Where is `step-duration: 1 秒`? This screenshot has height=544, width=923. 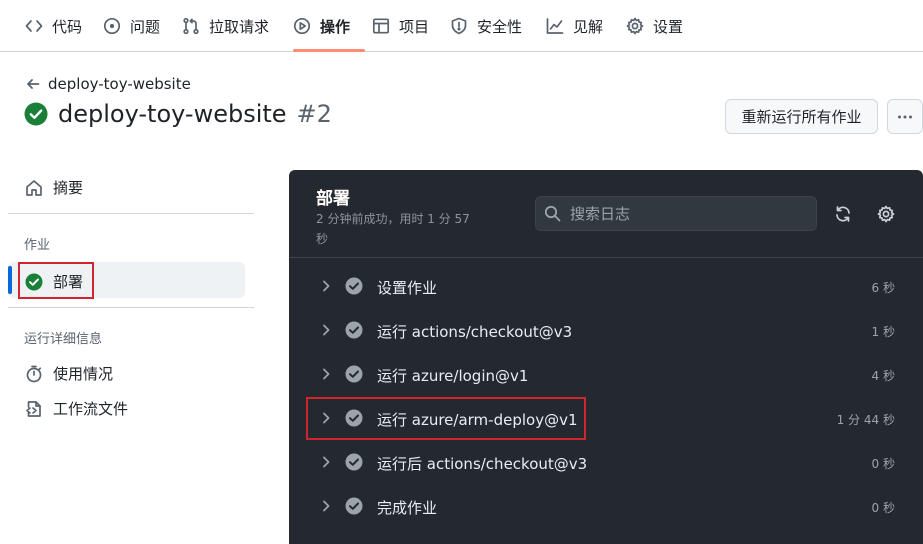 step-duration: 1 秒 is located at coordinates (883, 332).